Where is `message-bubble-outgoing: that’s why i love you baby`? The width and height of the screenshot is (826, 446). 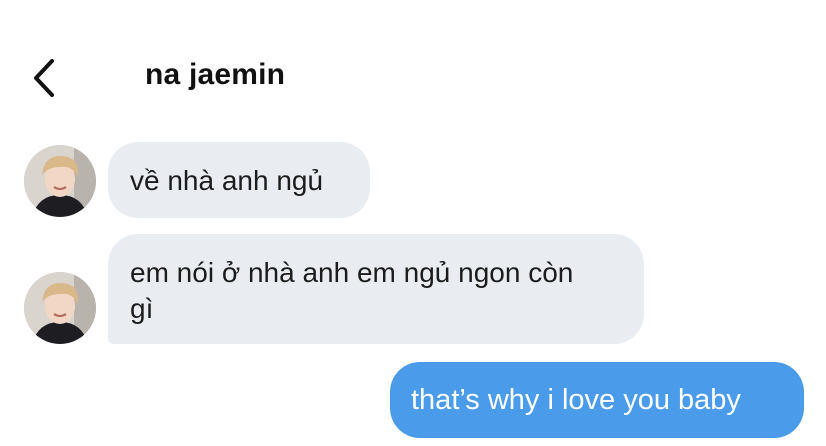 message-bubble-outgoing: that’s why i love you baby is located at coordinates (597, 400).